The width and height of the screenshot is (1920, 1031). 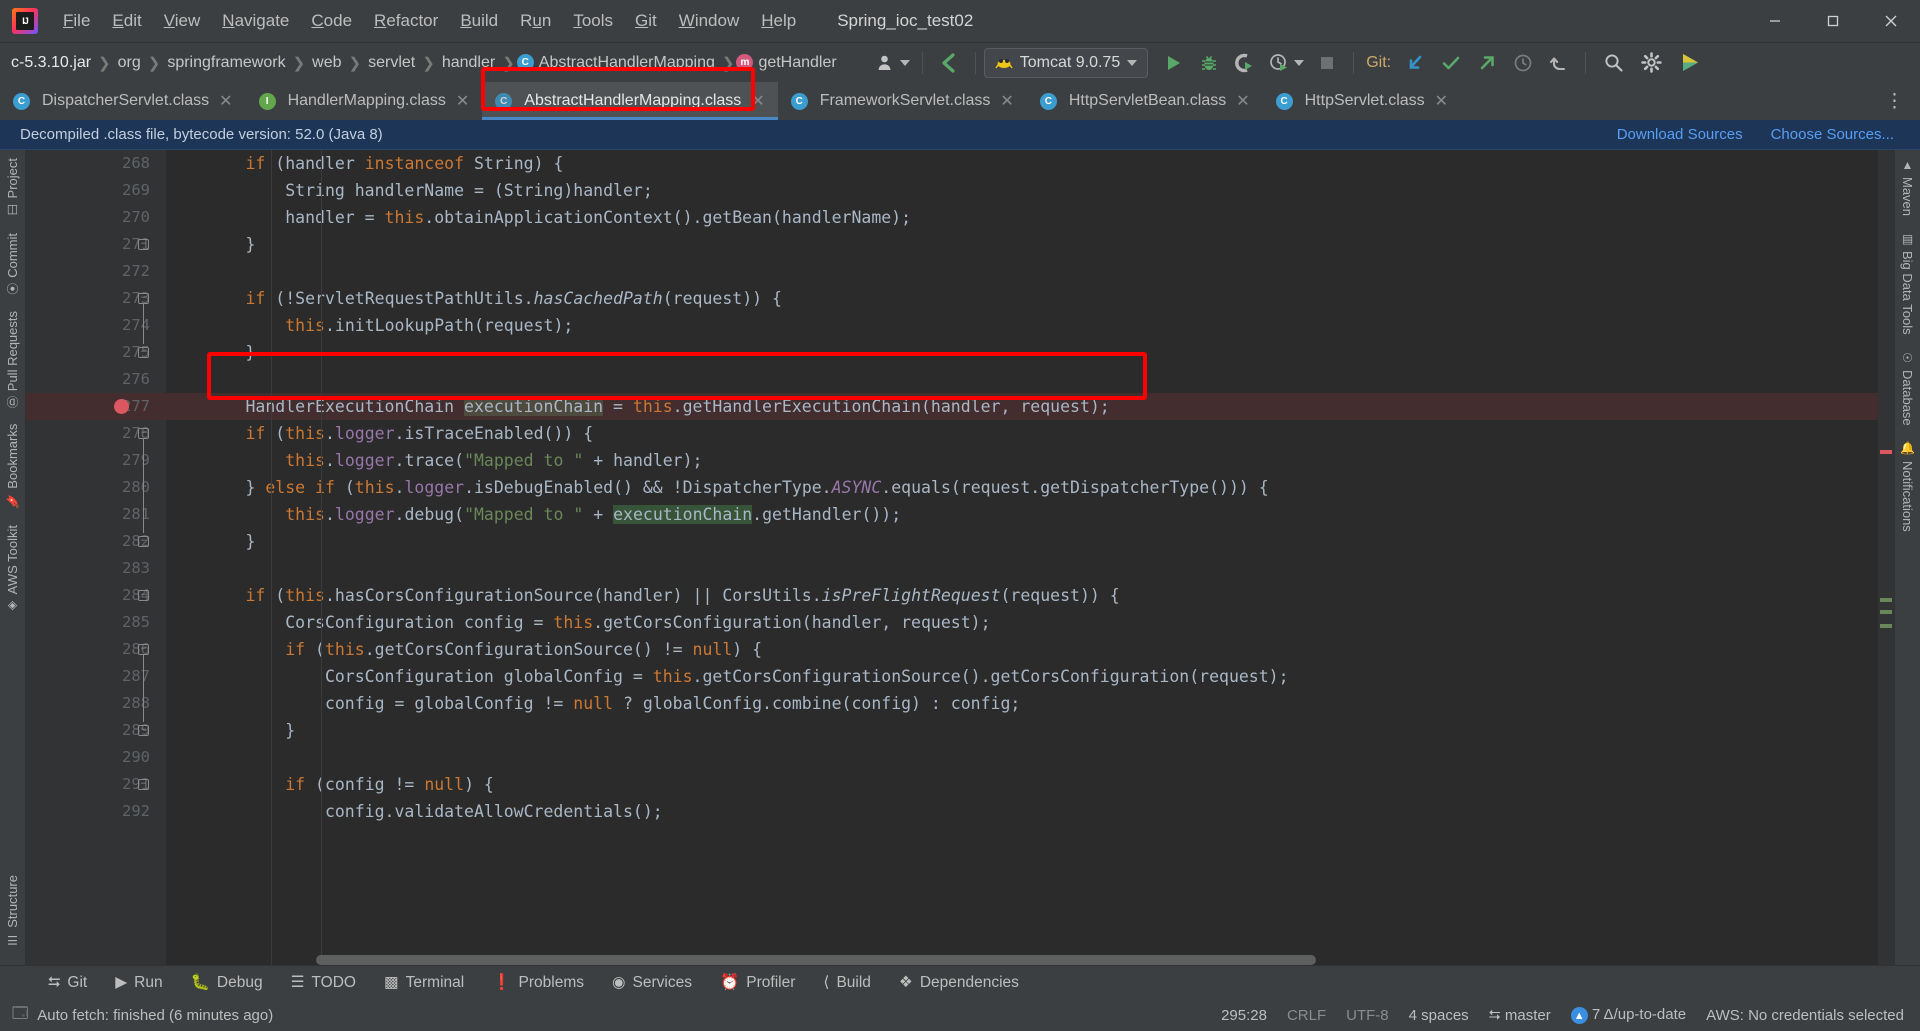 What do you see at coordinates (1520, 1015) in the screenshot?
I see `git-branch-widget: ⮀ master` at bounding box center [1520, 1015].